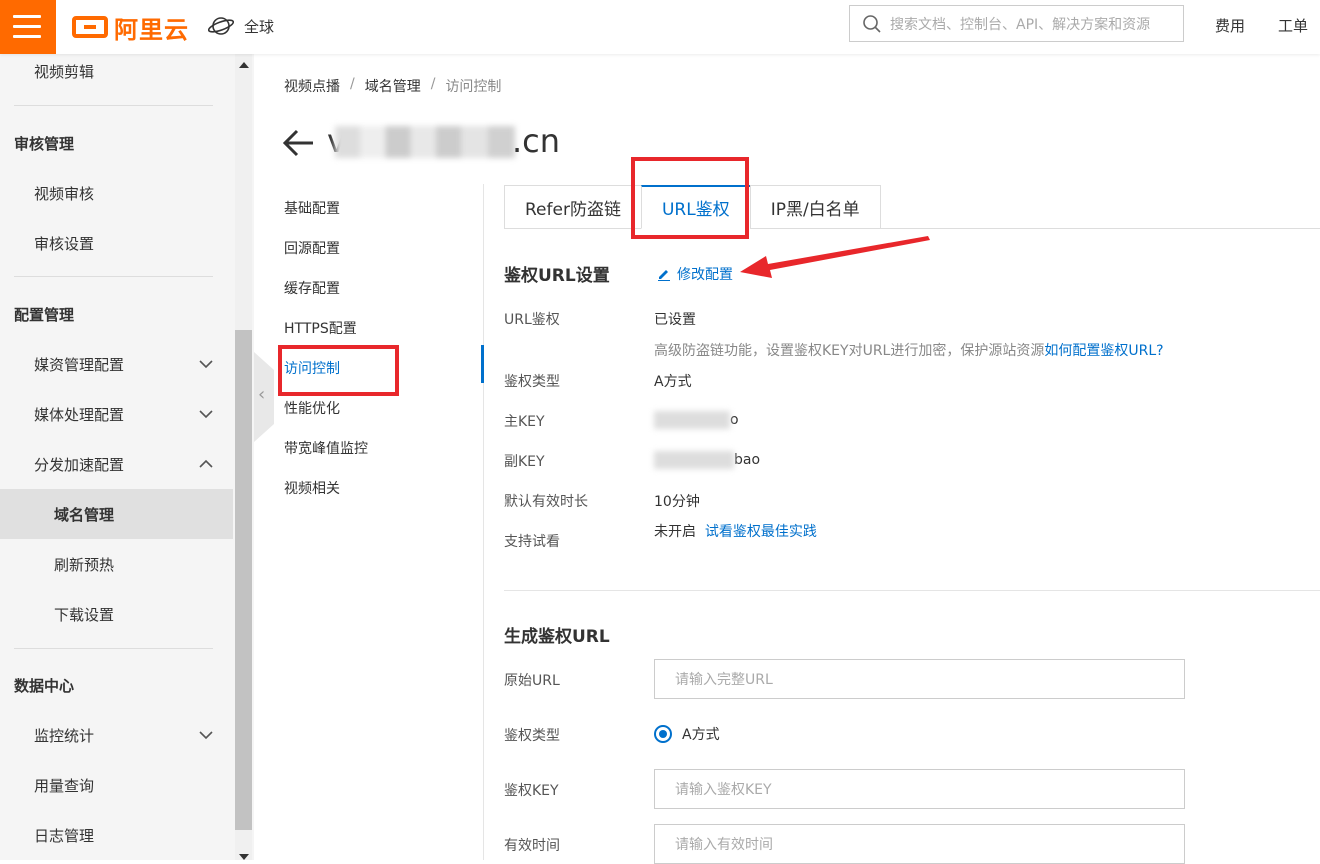  I want to click on region-selector: 全球, so click(241, 26).